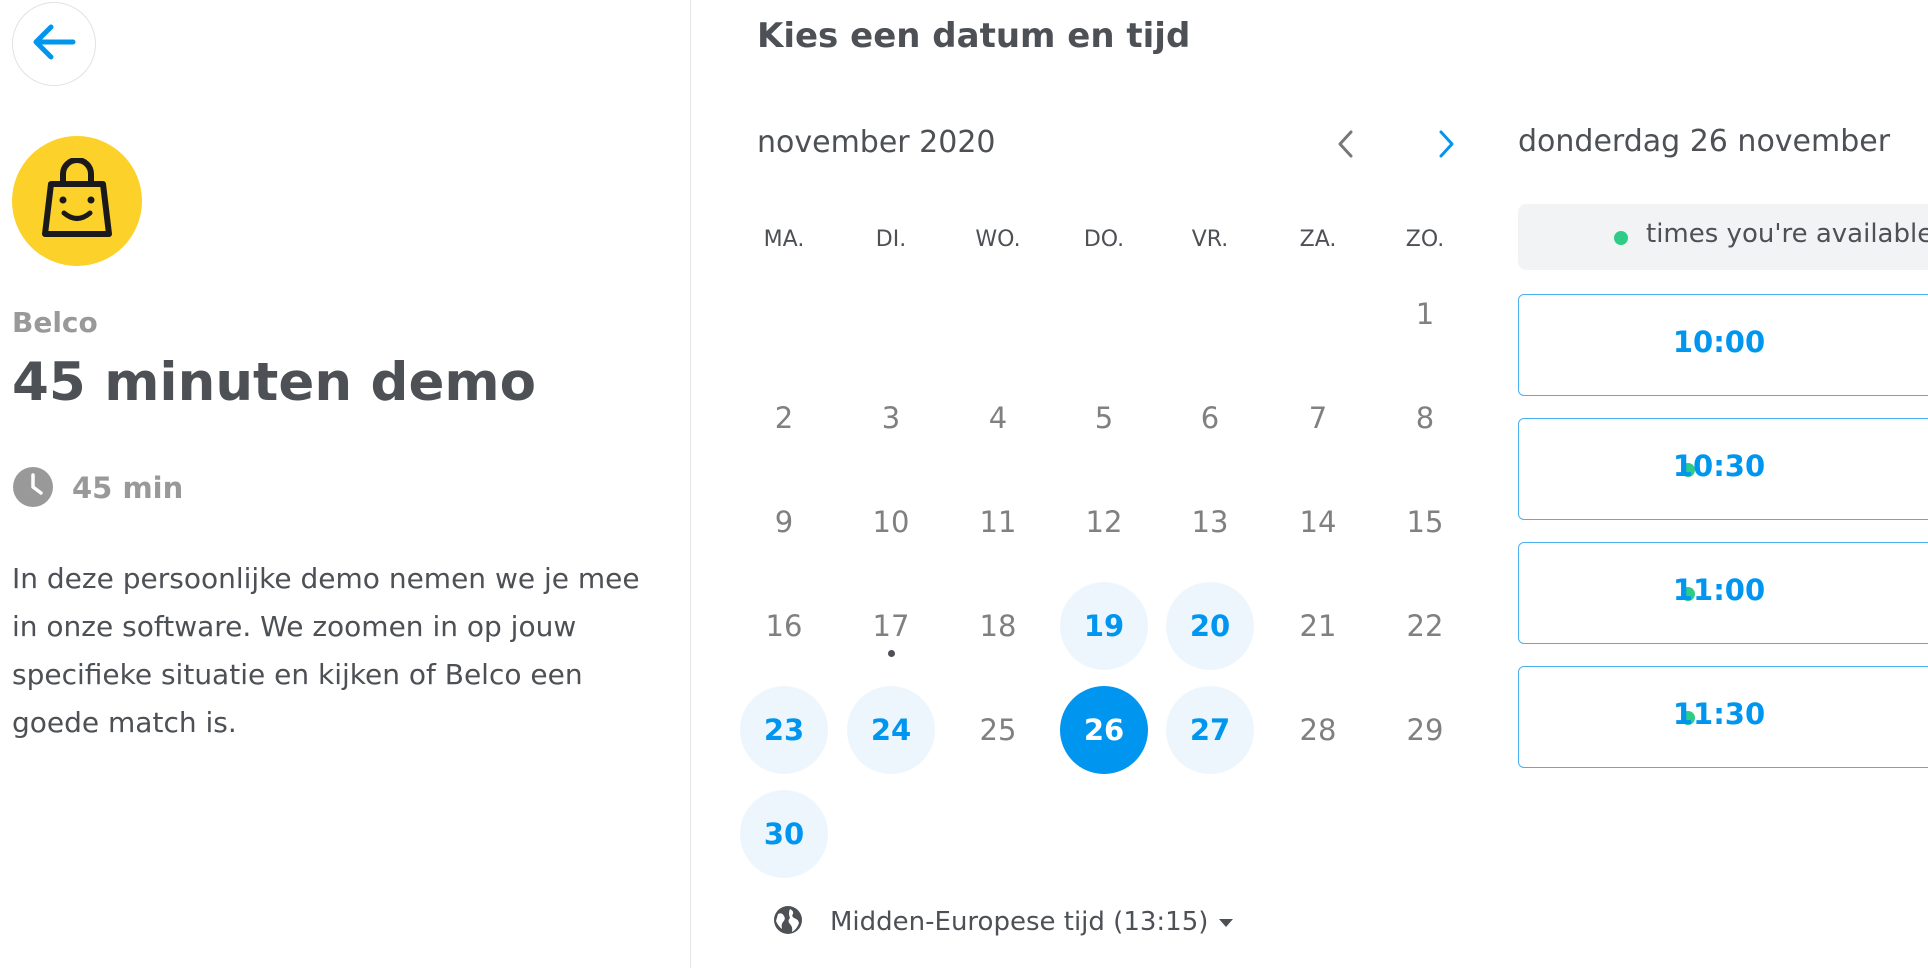  What do you see at coordinates (1318, 418) in the screenshot?
I see `calendar-day: 7` at bounding box center [1318, 418].